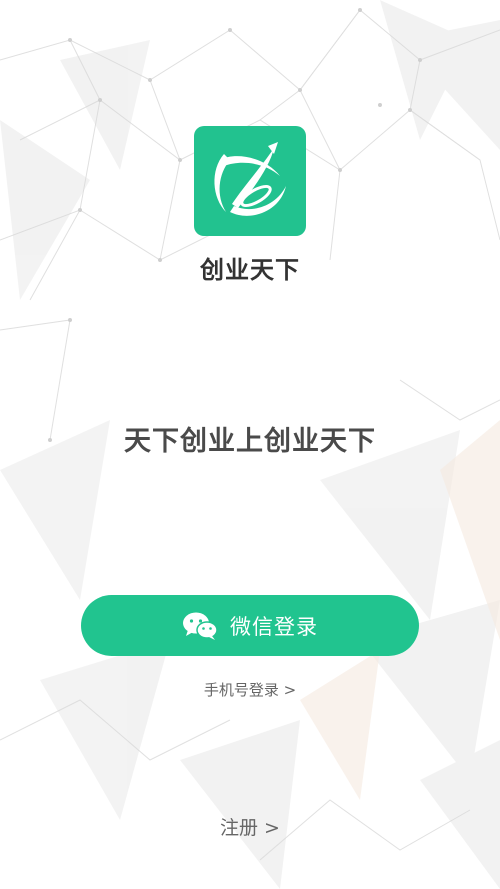 The image size is (500, 889). I want to click on phone-login-link: 手机号登录 >, so click(250, 689).